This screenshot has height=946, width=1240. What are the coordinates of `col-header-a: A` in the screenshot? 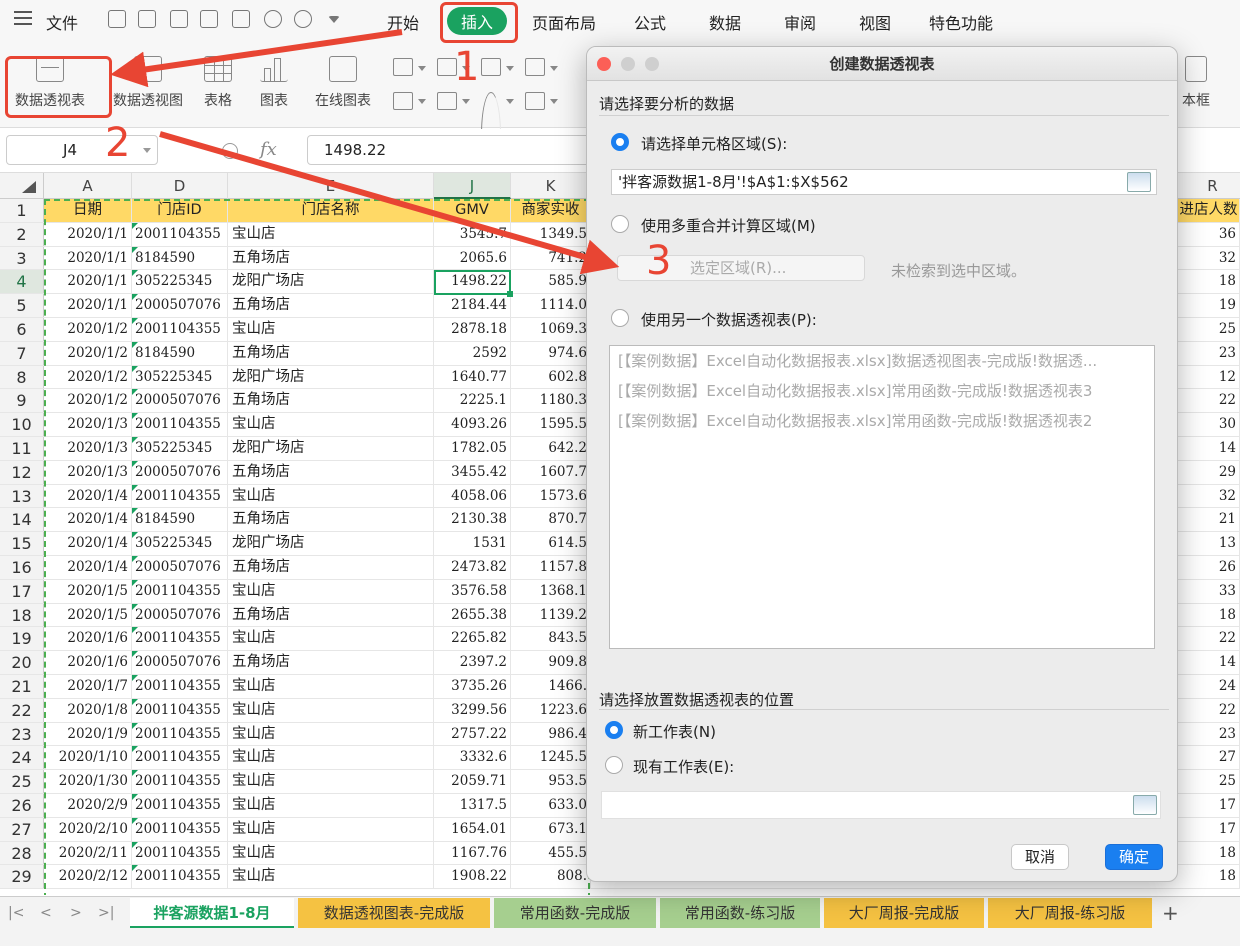 It's located at (88, 186).